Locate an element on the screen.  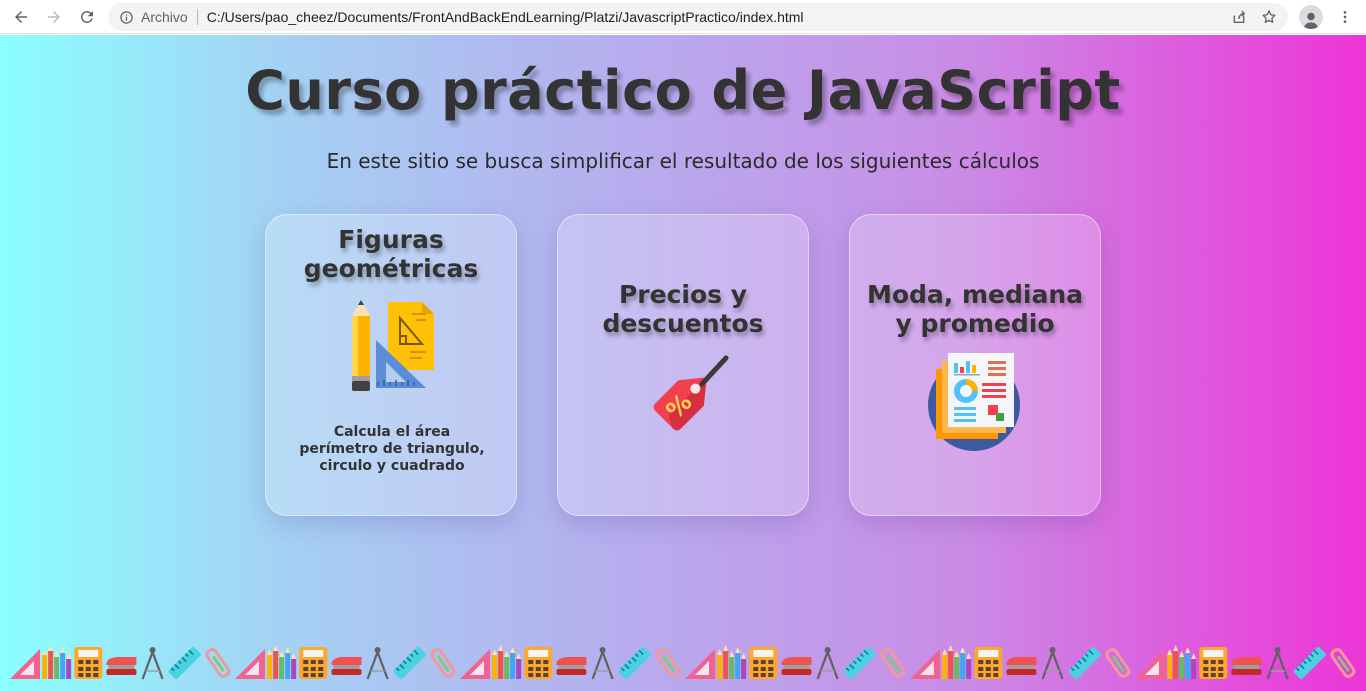
card-title-line: geométricas is located at coordinates (391, 268).